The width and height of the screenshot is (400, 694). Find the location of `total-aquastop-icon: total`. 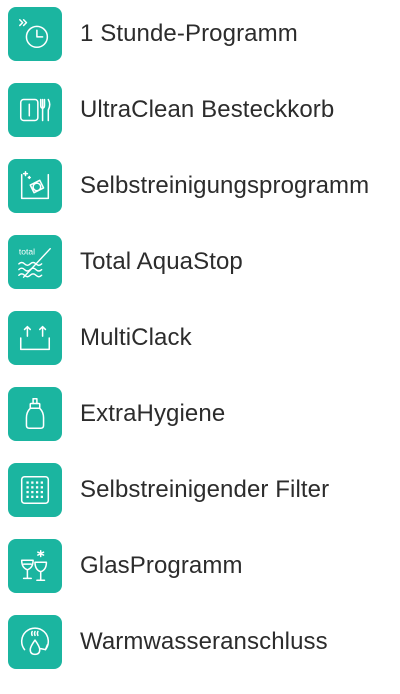

total-aquastop-icon: total is located at coordinates (35, 262).